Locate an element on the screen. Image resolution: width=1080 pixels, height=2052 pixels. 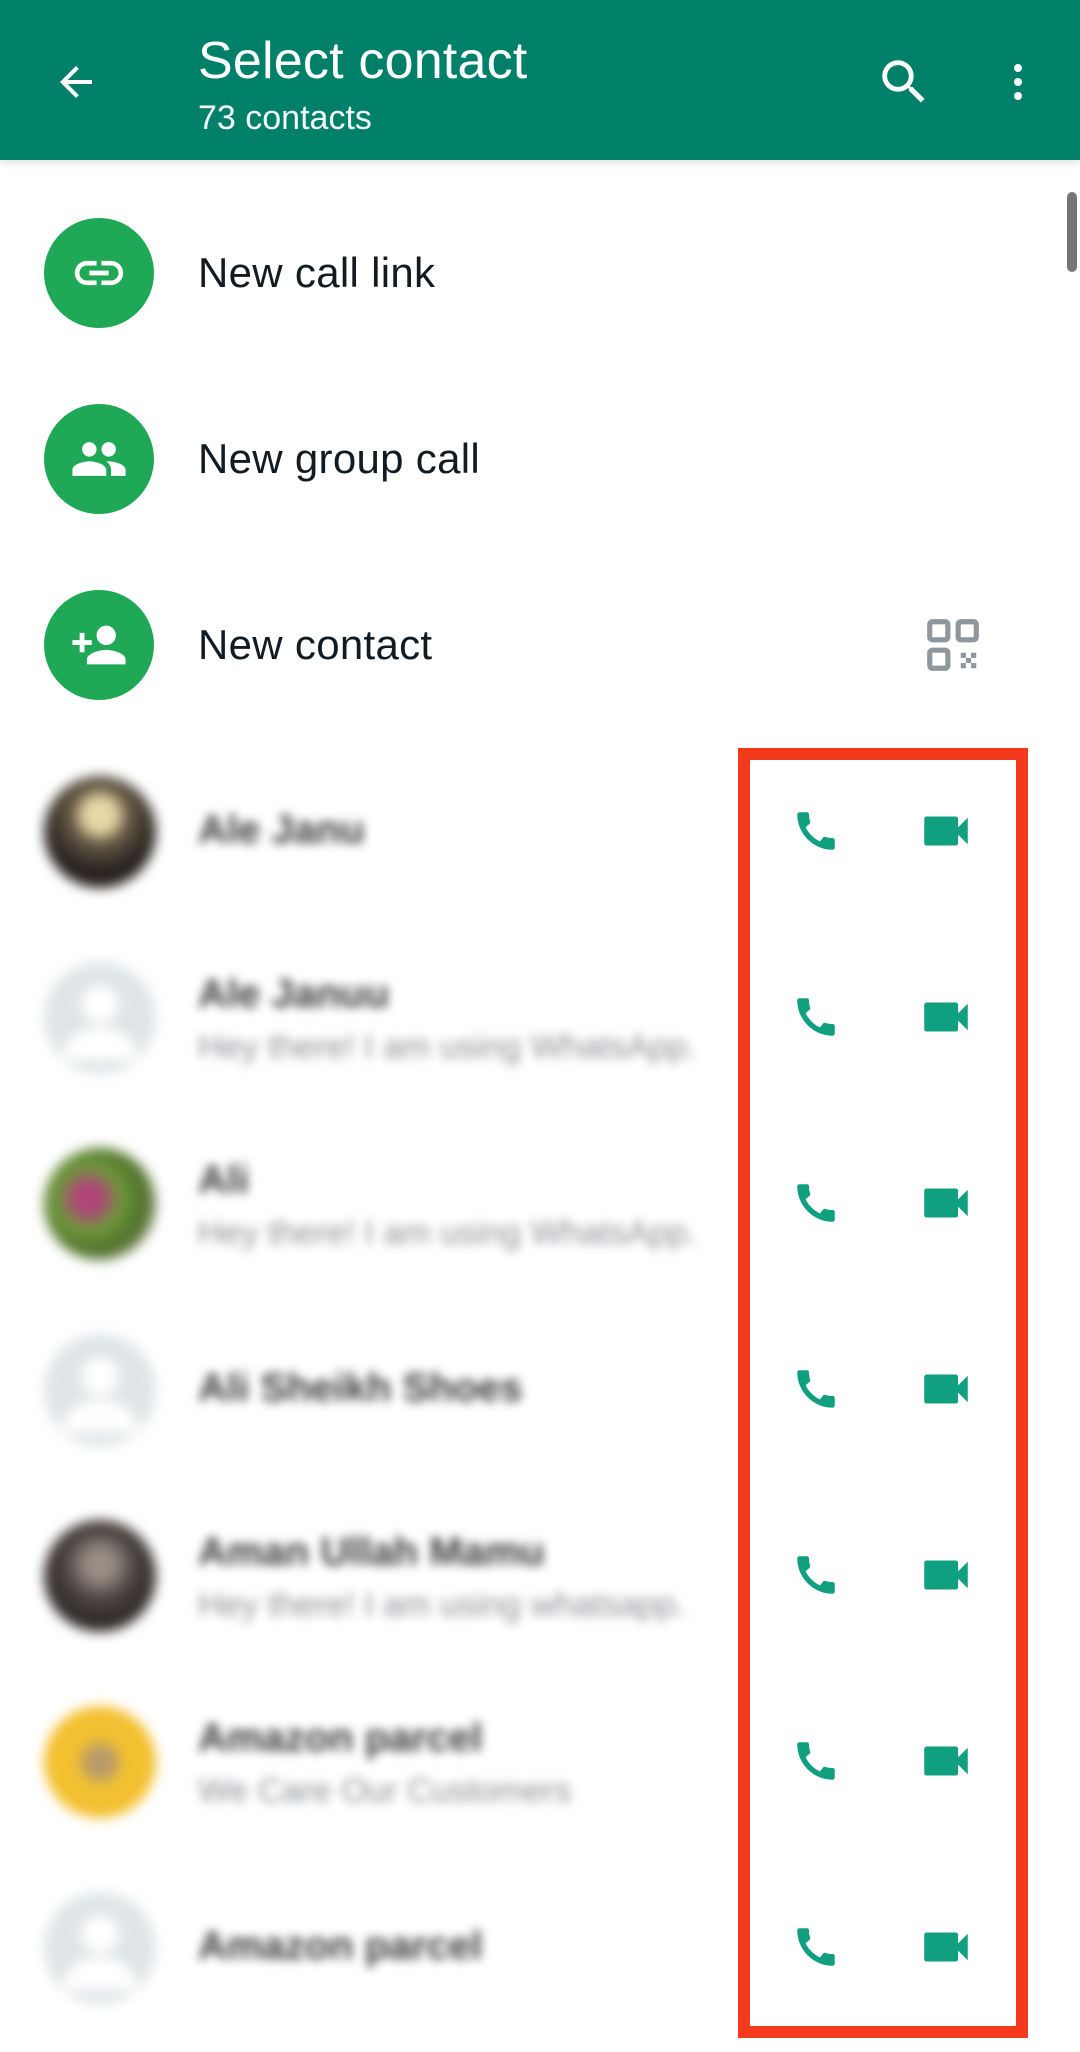
contact-status: Hey there! I am using whatsapp. is located at coordinates (442, 1605).